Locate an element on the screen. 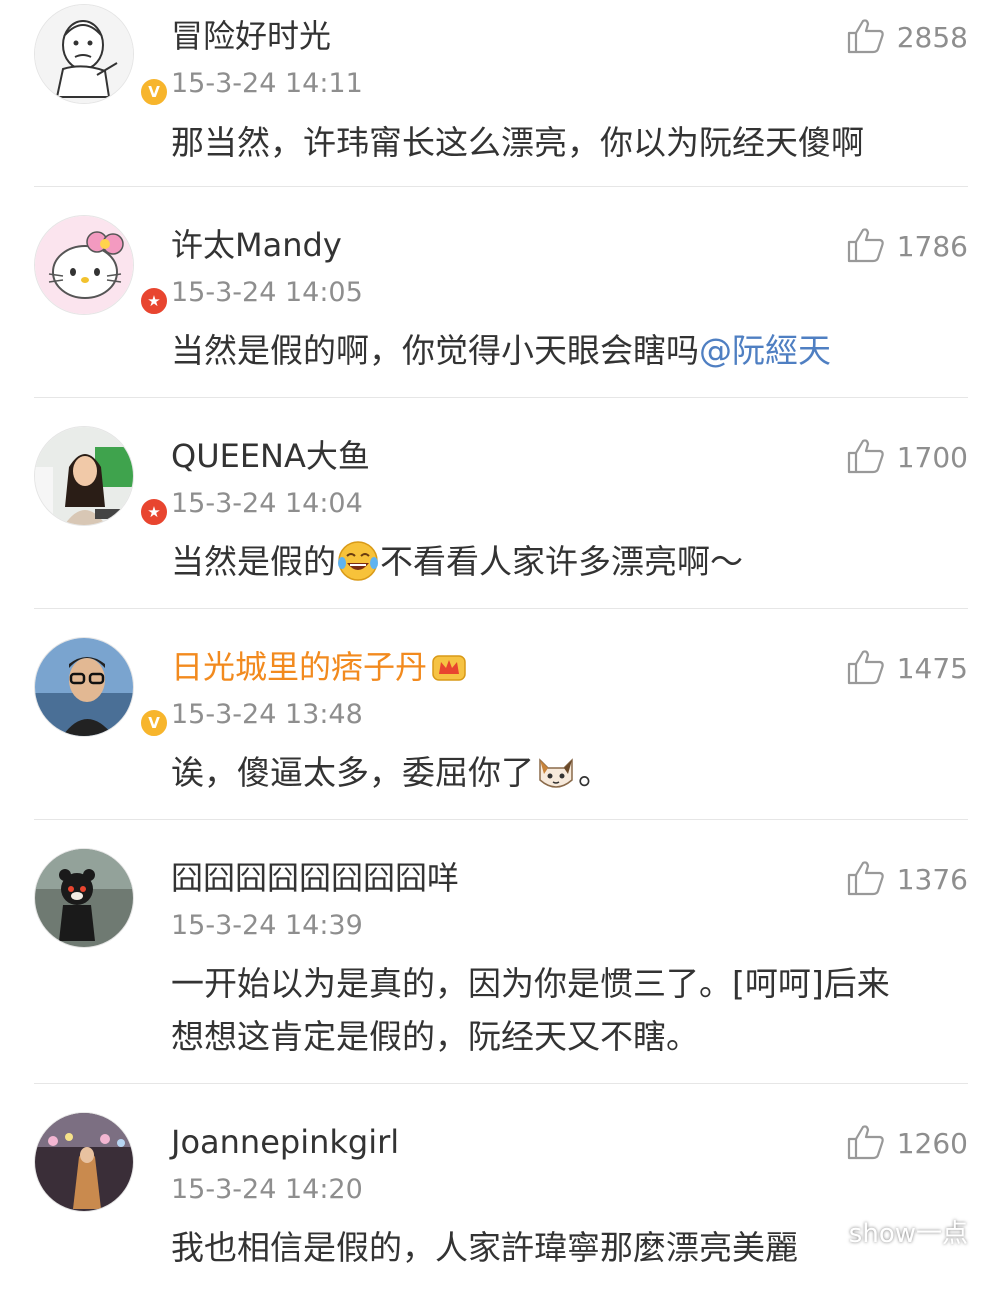  watermark: show一点 is located at coordinates (888, 1231).